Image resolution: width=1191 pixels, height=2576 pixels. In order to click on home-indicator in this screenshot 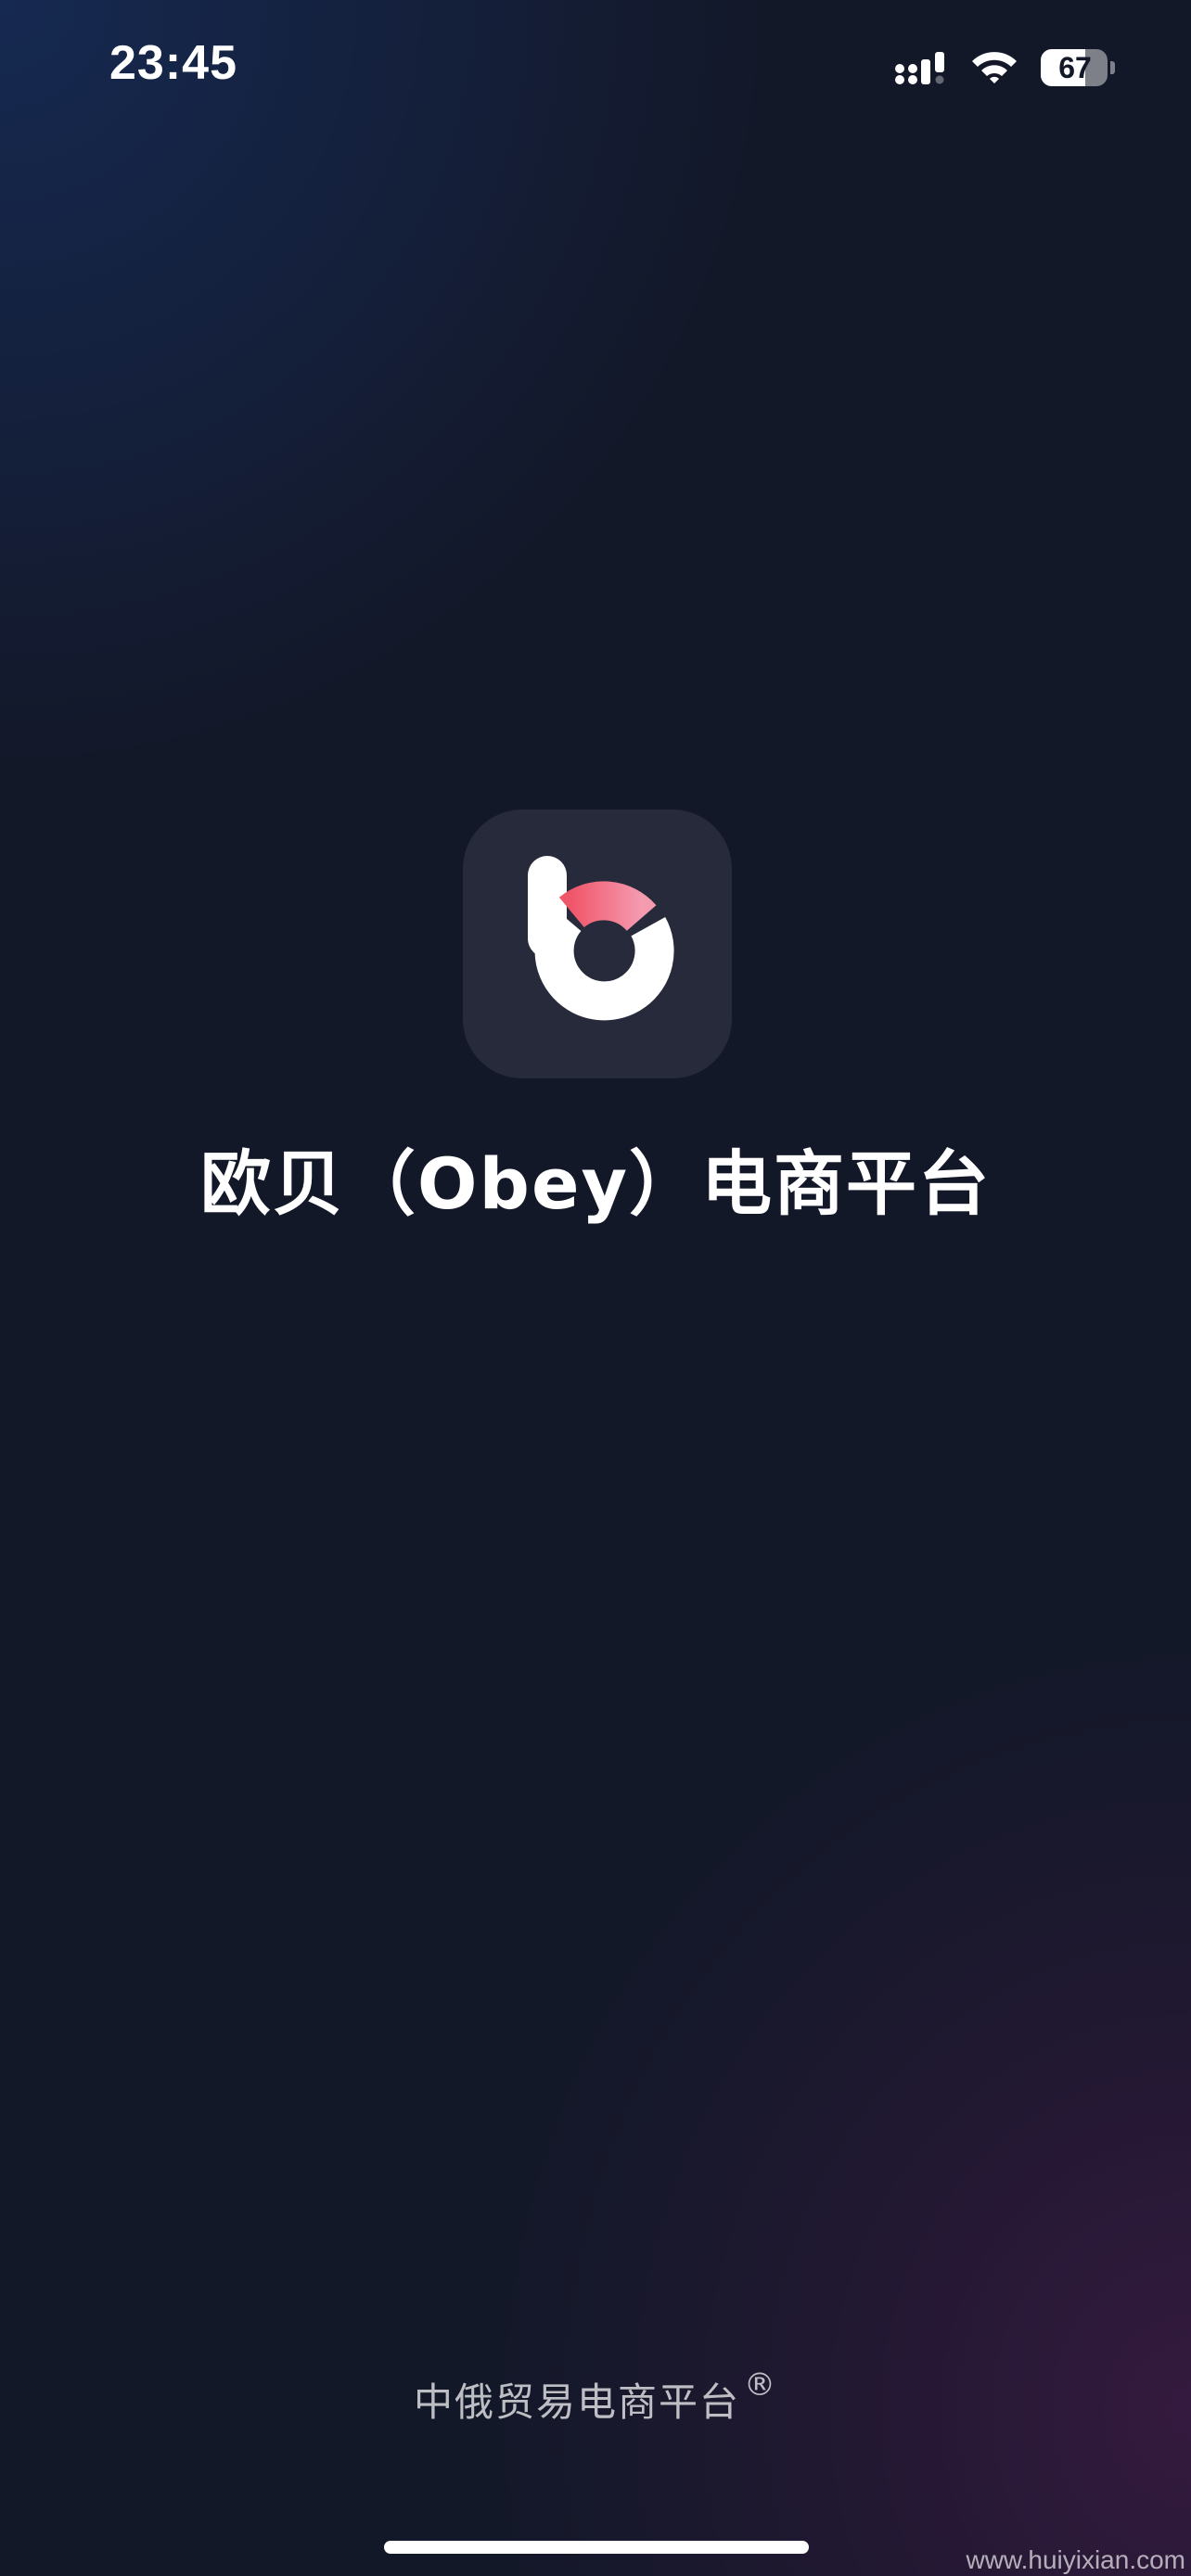, I will do `click(597, 2547)`.